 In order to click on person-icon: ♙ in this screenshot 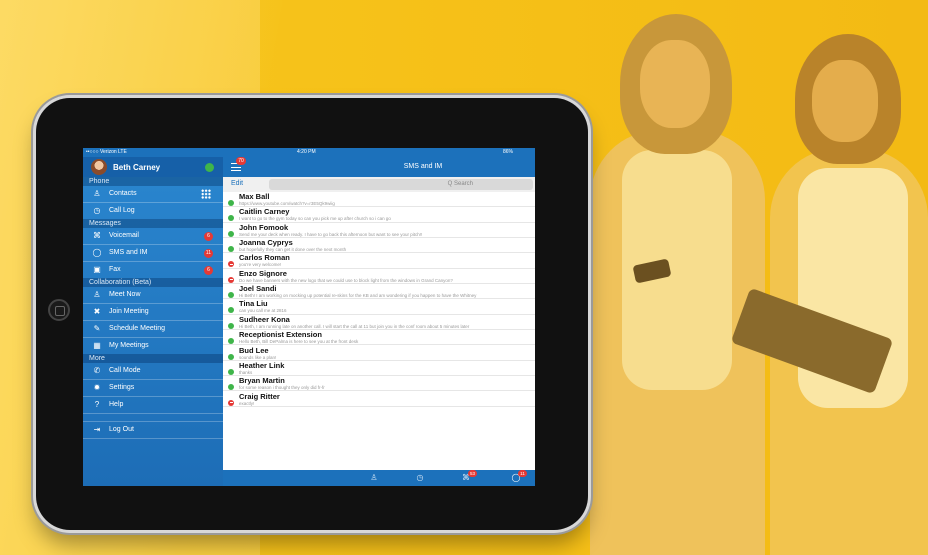, I will do `click(97, 193)`.